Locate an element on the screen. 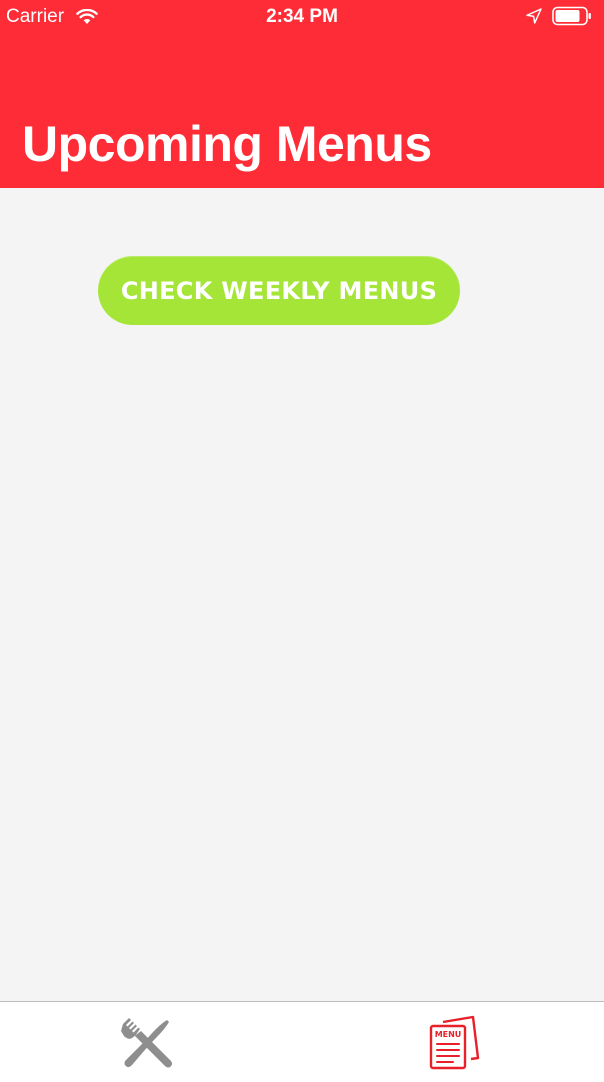  tab-restaurants is located at coordinates (151, 1042).